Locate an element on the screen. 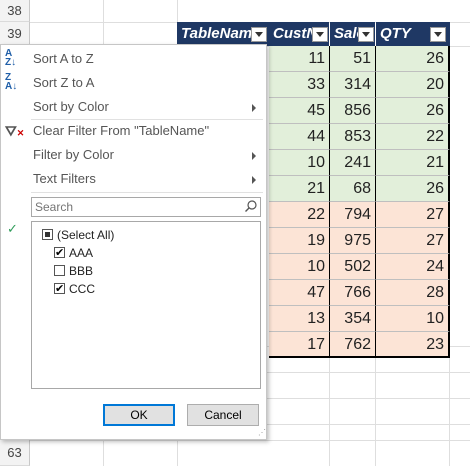  table-cell-sale: 51 is located at coordinates (353, 59).